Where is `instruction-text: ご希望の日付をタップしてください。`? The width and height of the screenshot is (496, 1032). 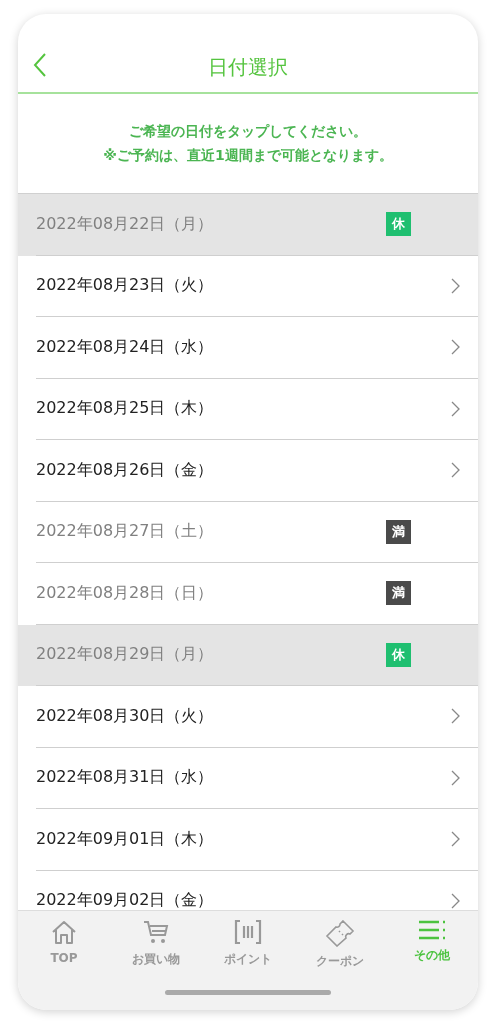 instruction-text: ご希望の日付をタップしてください。 is located at coordinates (248, 131).